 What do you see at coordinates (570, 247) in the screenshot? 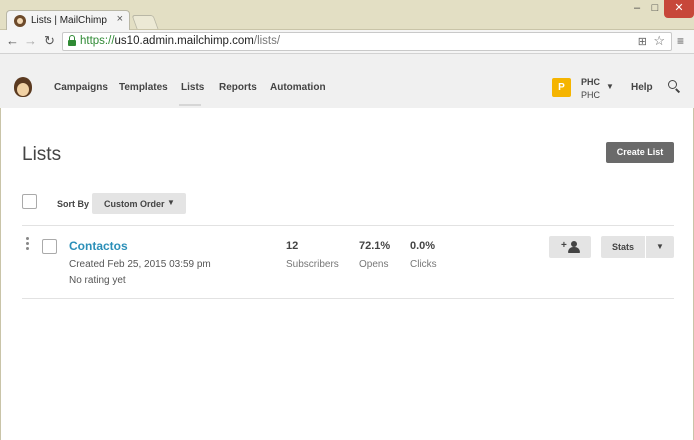
I see `add-subscriber-button: +` at bounding box center [570, 247].